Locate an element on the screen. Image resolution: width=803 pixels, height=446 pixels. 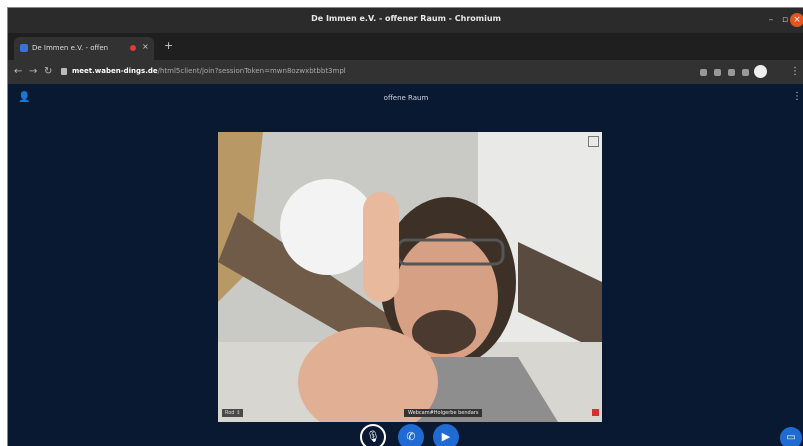
url-host: meet.waben-dings.de is located at coordinates (115, 71).